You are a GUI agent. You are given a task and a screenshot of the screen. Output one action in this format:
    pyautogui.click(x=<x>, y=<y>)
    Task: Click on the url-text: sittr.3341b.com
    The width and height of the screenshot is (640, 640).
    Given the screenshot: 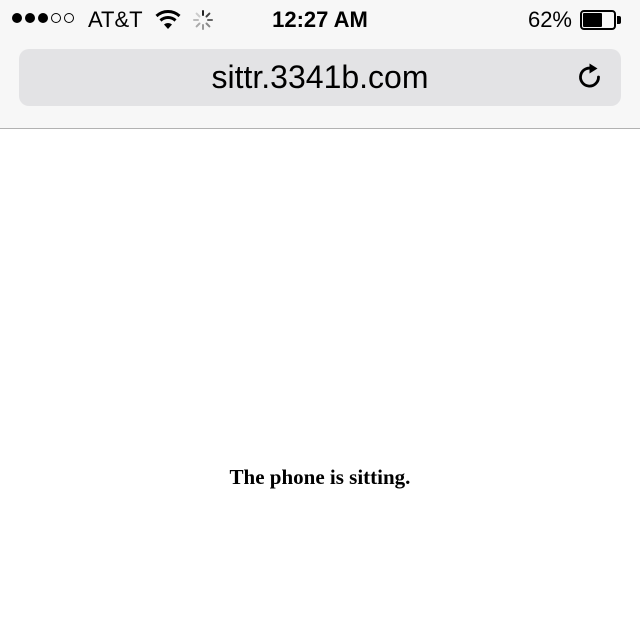 What is the action you would take?
    pyautogui.click(x=320, y=77)
    